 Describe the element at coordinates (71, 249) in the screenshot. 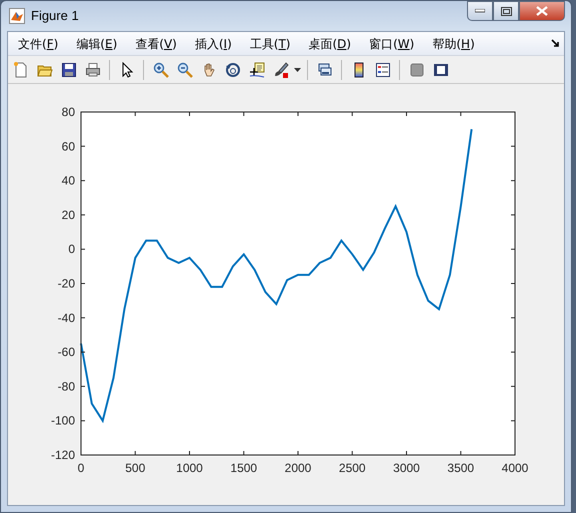

I see `y-tick-label: 0` at that location.